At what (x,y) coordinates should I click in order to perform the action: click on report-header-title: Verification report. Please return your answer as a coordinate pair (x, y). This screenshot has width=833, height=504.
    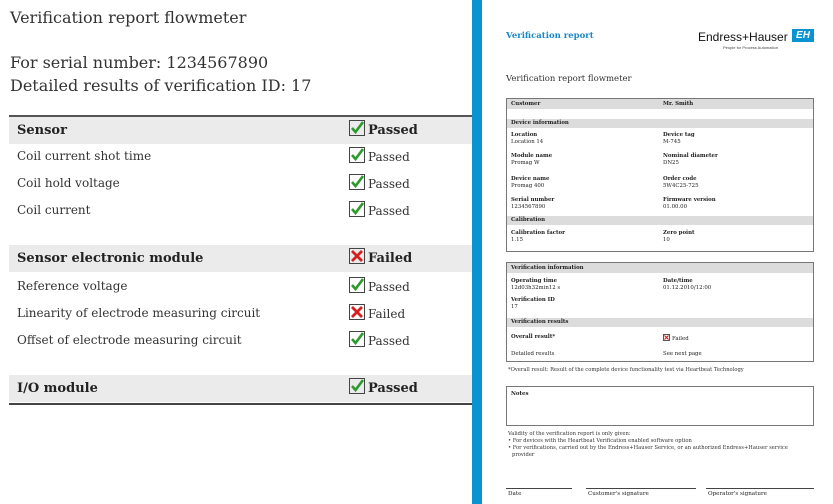
    Looking at the image, I should click on (550, 36).